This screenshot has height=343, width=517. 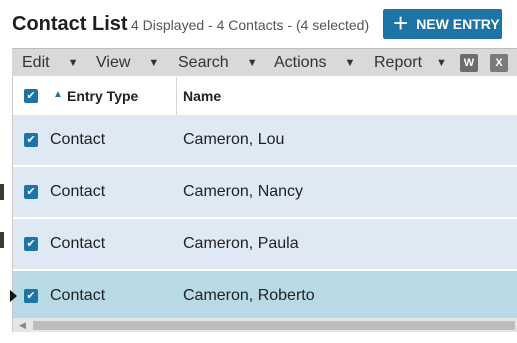 What do you see at coordinates (274, 325) in the screenshot?
I see `scrollbar-thumb` at bounding box center [274, 325].